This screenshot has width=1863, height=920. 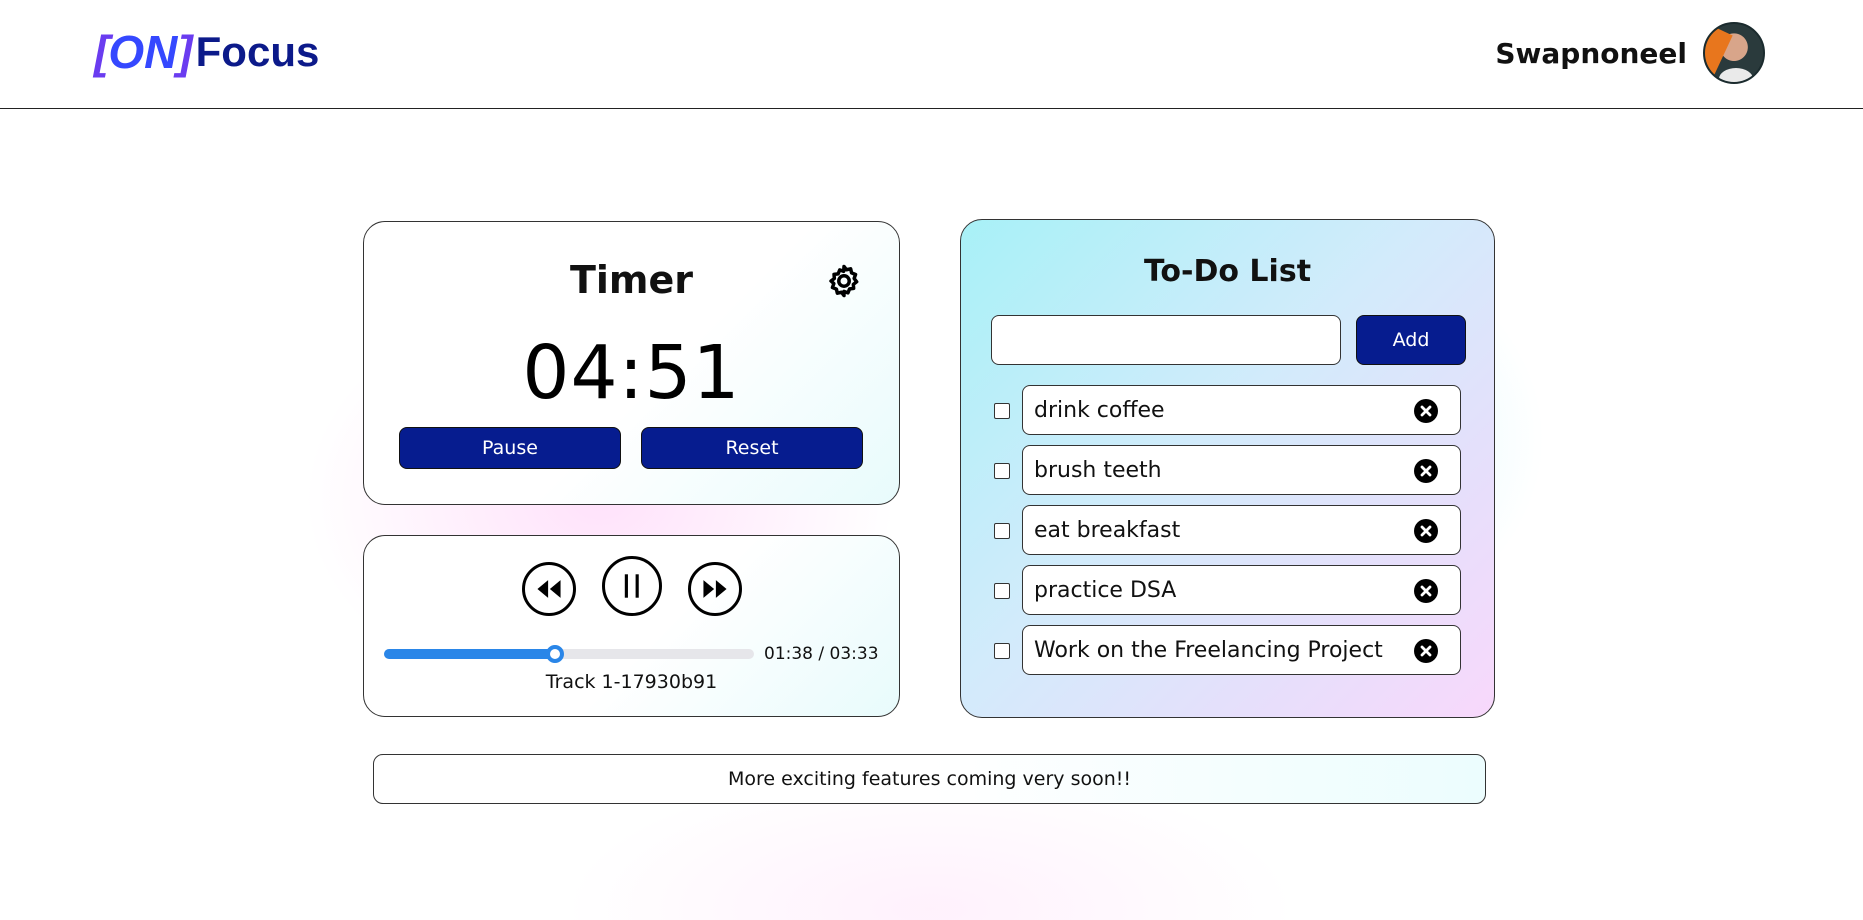 I want to click on progress-handle, so click(x=555, y=654).